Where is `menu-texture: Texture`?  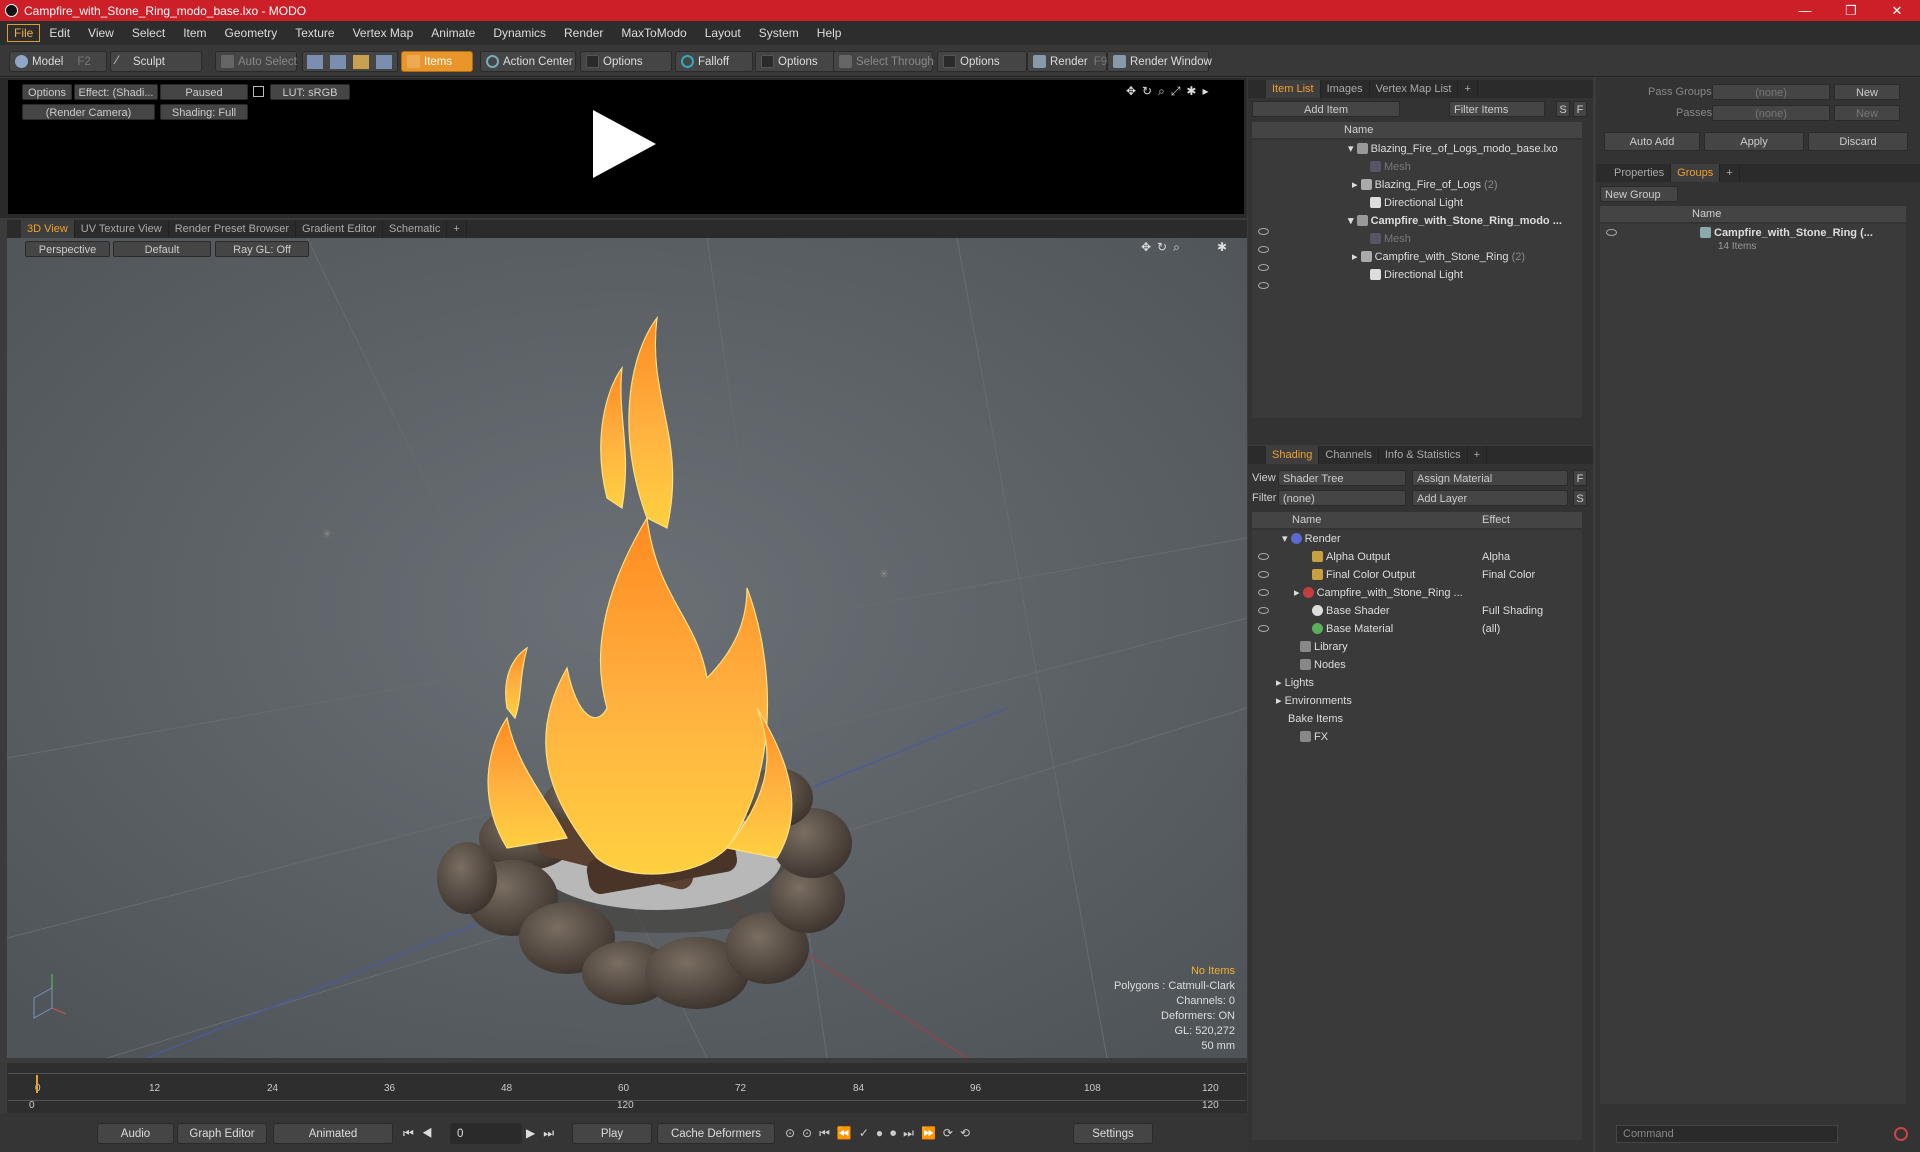
menu-texture: Texture is located at coordinates (314, 33).